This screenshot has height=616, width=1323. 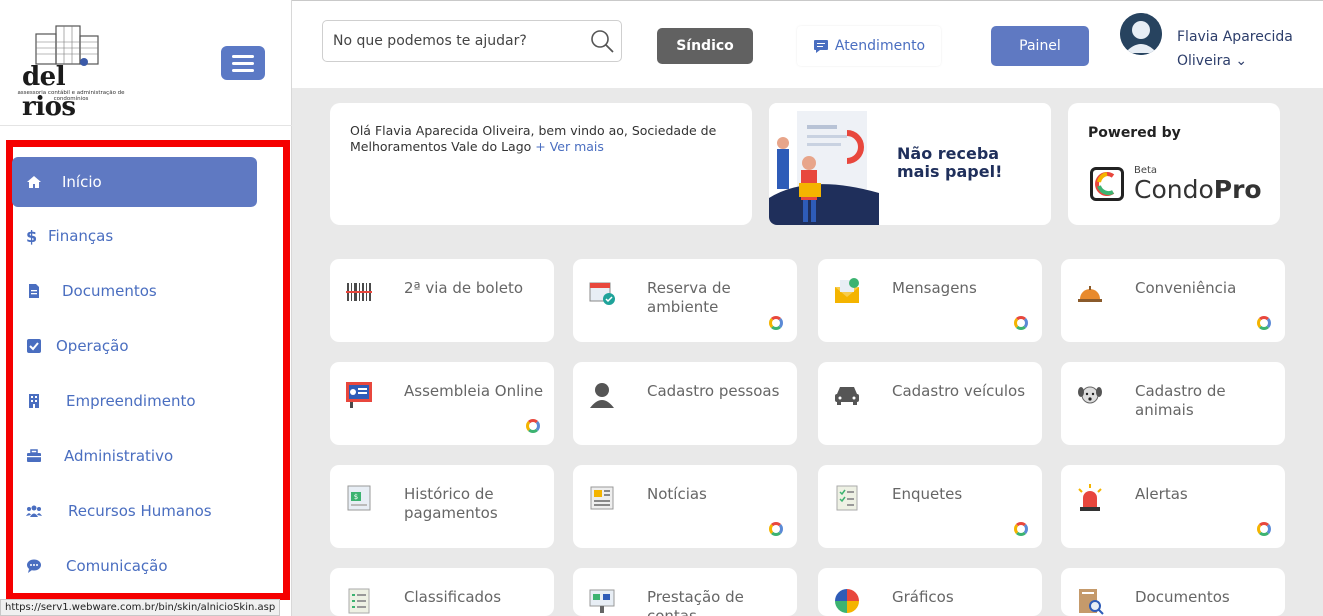 What do you see at coordinates (1235, 37) in the screenshot?
I see `user-name-line1: Flavia Aparecida` at bounding box center [1235, 37].